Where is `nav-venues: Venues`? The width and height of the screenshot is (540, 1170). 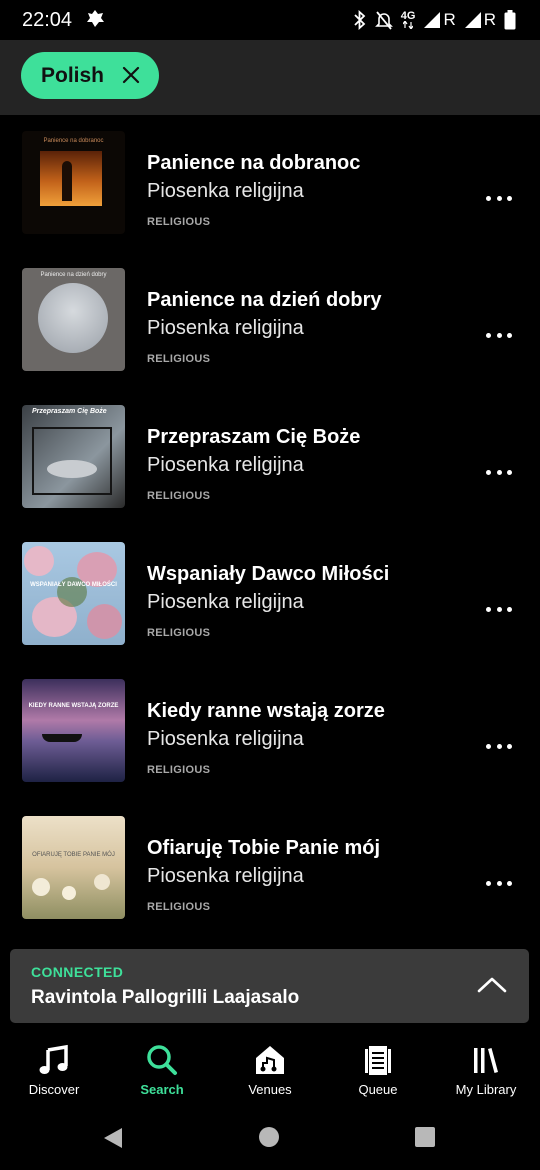 nav-venues: Venues is located at coordinates (270, 1069).